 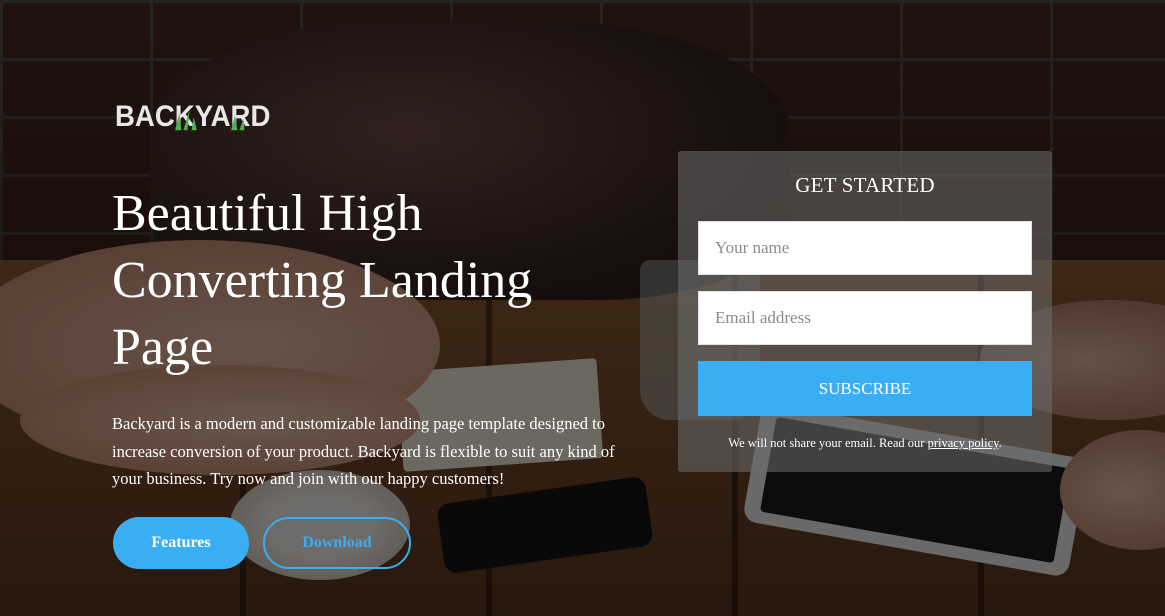 I want to click on email-input, so click(x=865, y=318).